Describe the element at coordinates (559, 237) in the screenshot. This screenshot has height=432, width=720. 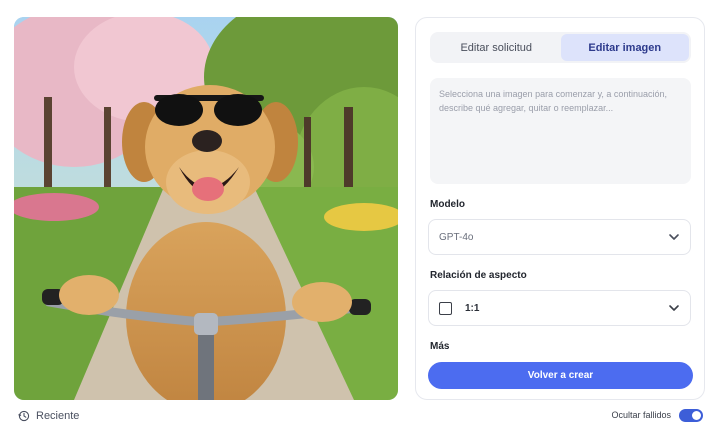
I see `model-select: GPT-4o` at that location.